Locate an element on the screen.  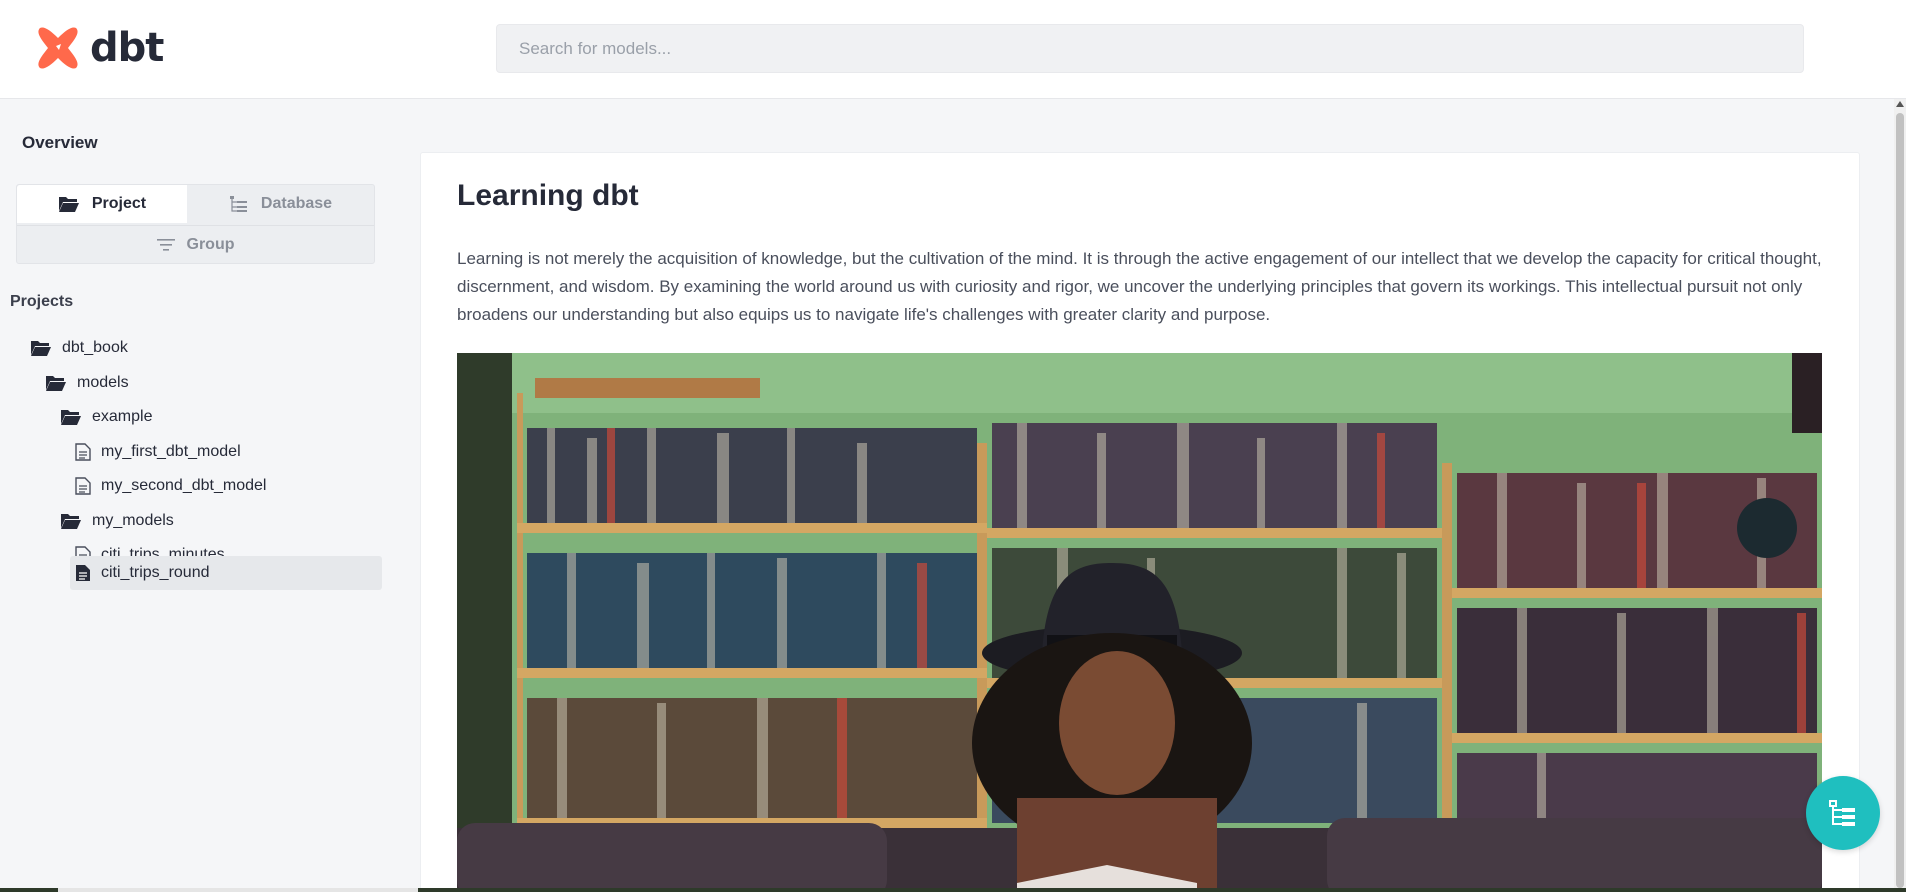
horizontal-scrollbar is located at coordinates (953, 890).